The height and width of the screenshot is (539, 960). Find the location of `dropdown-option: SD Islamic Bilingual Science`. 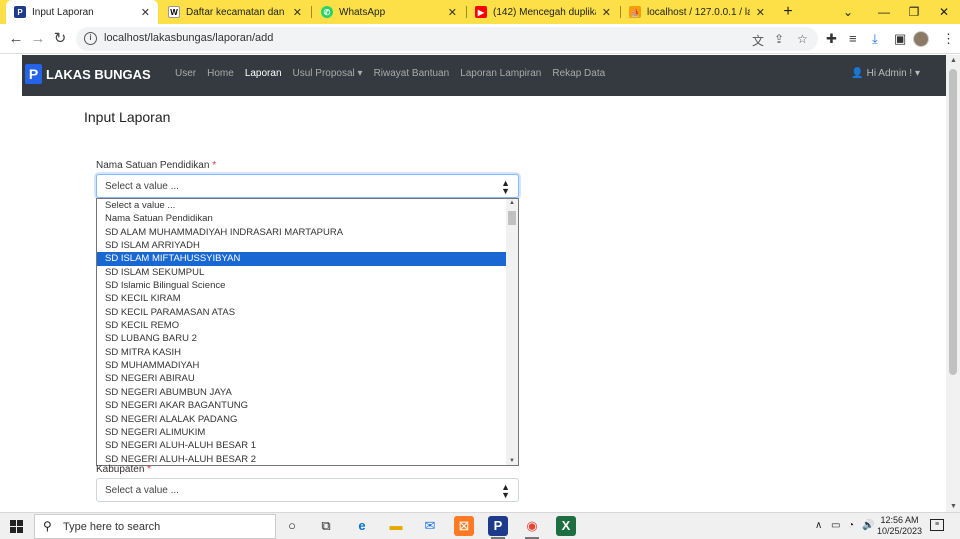

dropdown-option: SD Islamic Bilingual Science is located at coordinates (302, 285).